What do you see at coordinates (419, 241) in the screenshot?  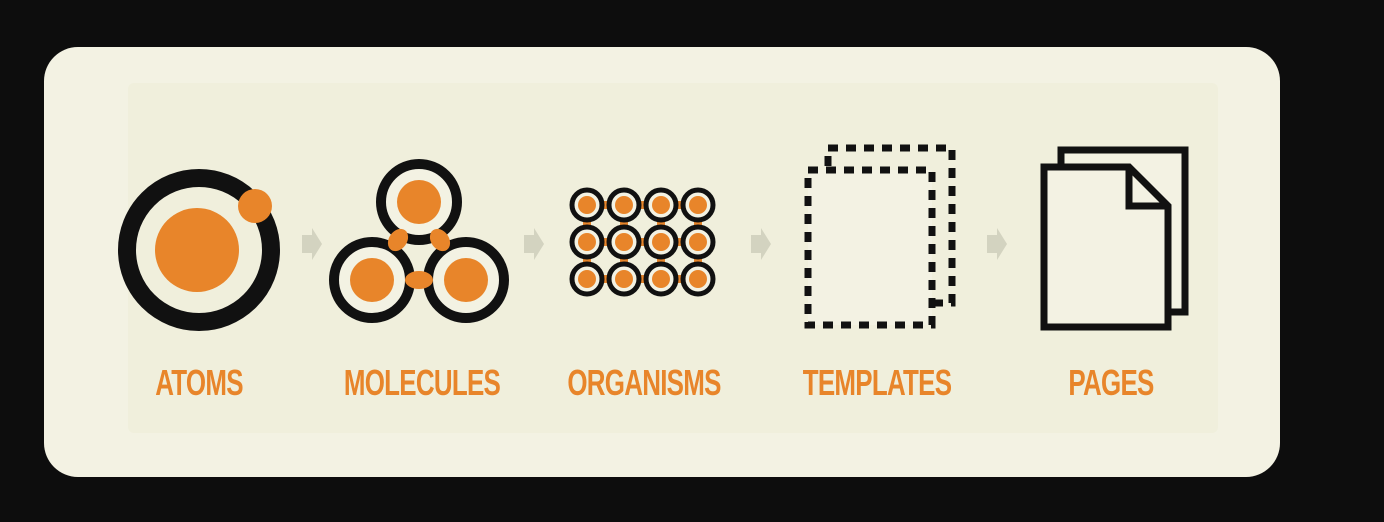 I see `molecule-icon` at bounding box center [419, 241].